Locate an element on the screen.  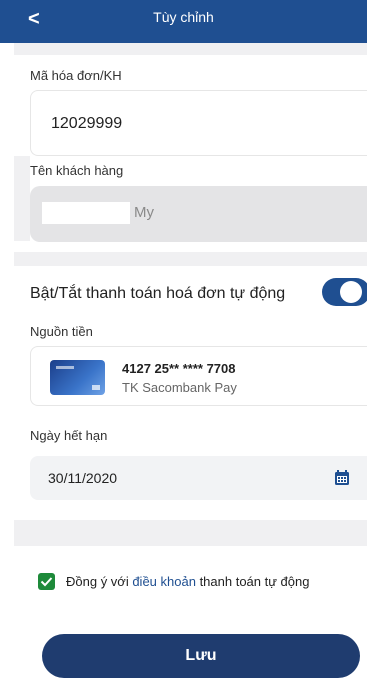
autopay-label: Bật/Tắt thanh toán hoá đơn tự động is located at coordinates (158, 293).